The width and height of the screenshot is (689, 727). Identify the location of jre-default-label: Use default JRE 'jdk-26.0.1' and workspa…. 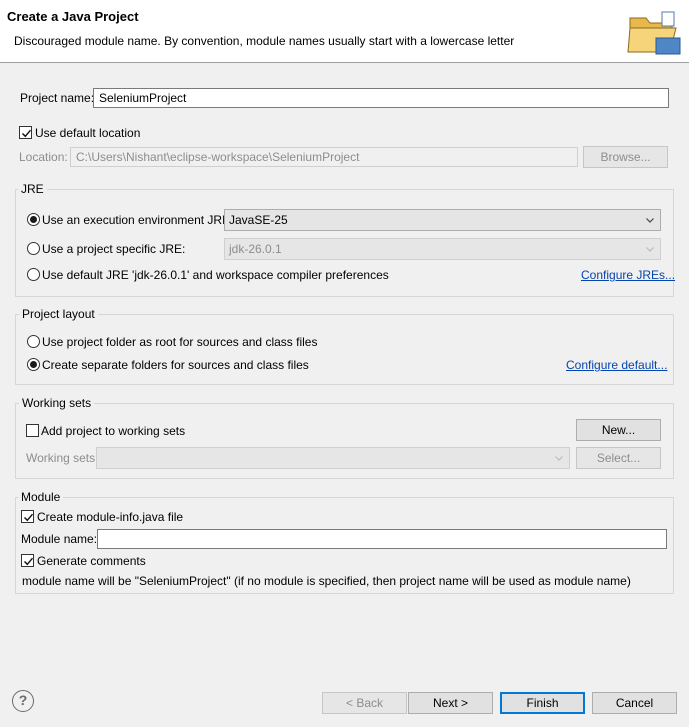
(215, 275).